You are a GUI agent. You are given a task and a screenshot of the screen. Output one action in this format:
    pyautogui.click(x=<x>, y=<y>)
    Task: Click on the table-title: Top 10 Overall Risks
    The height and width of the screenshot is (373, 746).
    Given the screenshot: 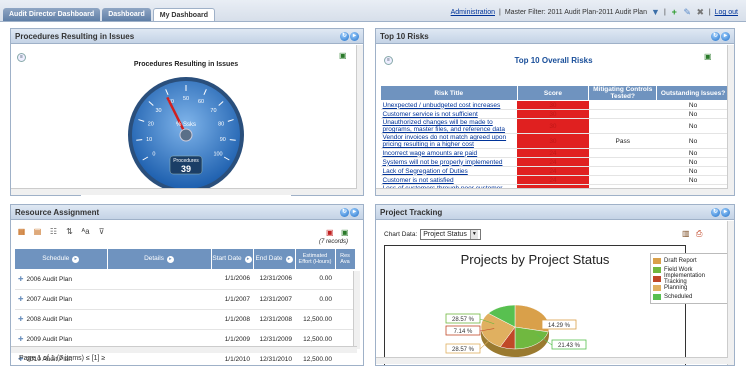 What is the action you would take?
    pyautogui.click(x=553, y=60)
    